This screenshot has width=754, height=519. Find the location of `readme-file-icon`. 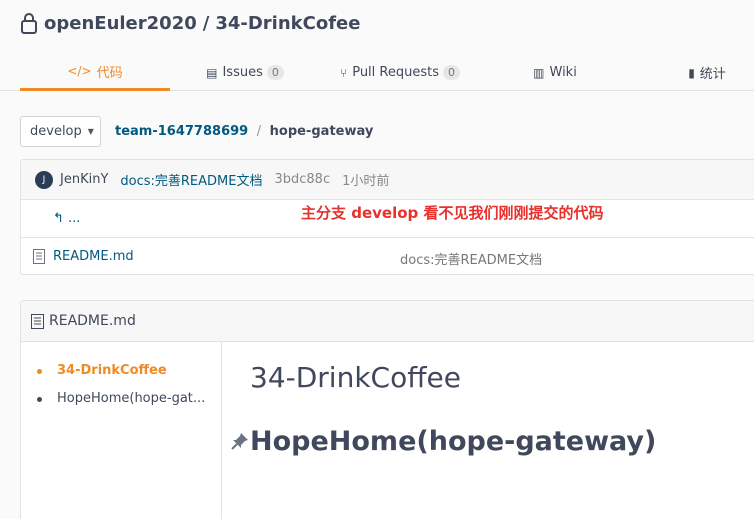

readme-file-icon is located at coordinates (37, 321).